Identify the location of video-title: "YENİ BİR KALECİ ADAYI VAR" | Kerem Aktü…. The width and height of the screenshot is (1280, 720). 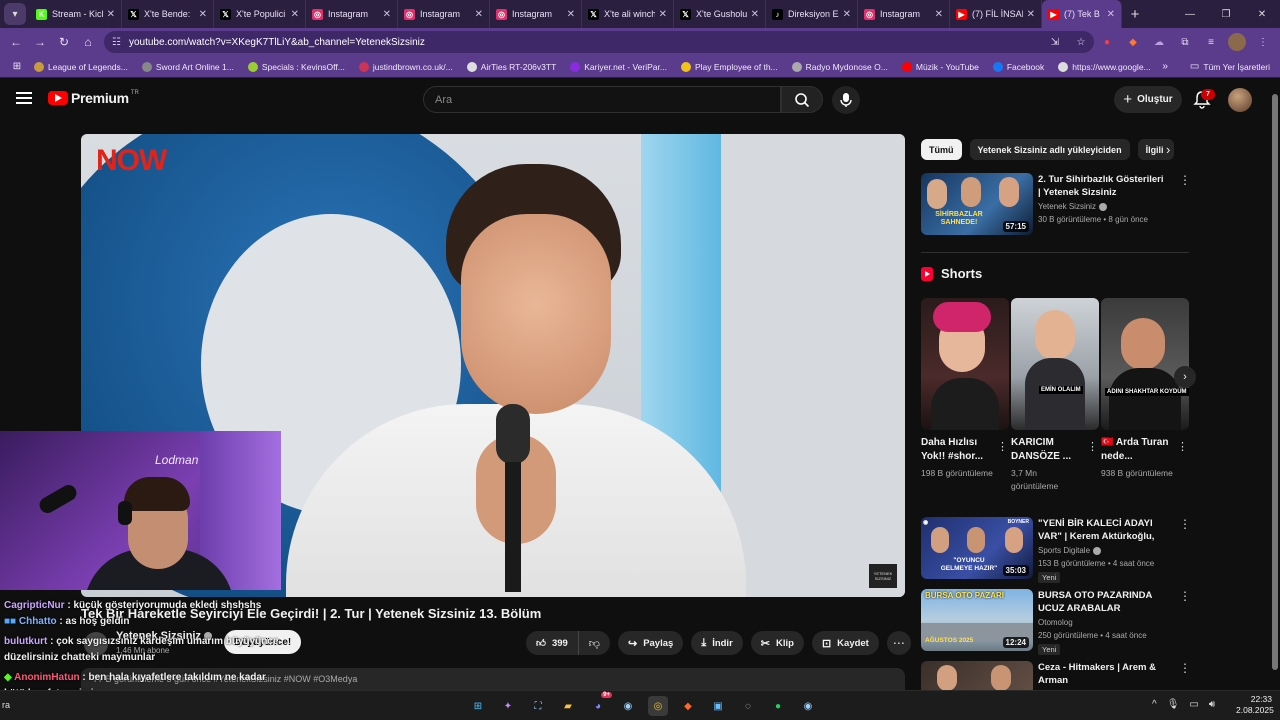
(1103, 531).